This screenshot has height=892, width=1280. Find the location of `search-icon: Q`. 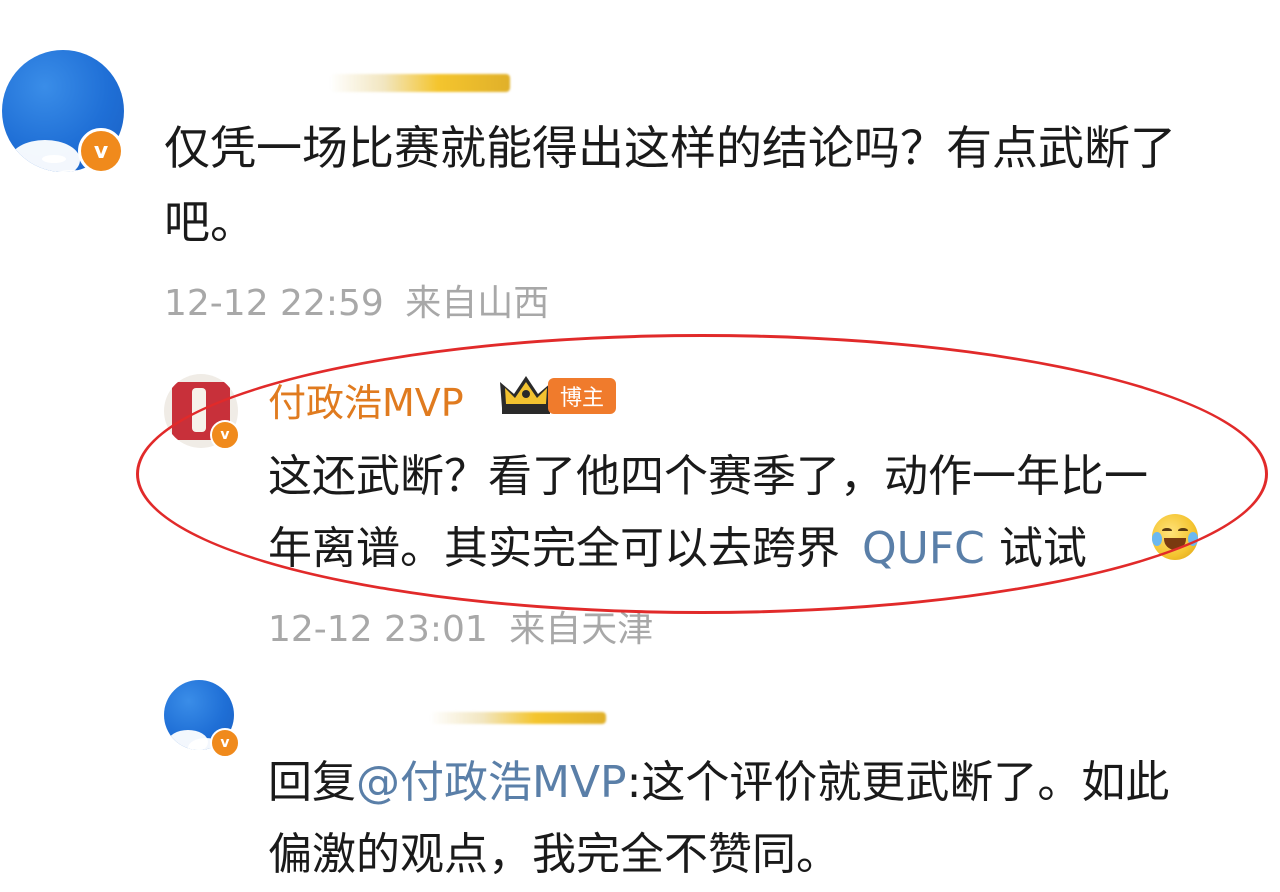

search-icon: Q is located at coordinates (879, 548).